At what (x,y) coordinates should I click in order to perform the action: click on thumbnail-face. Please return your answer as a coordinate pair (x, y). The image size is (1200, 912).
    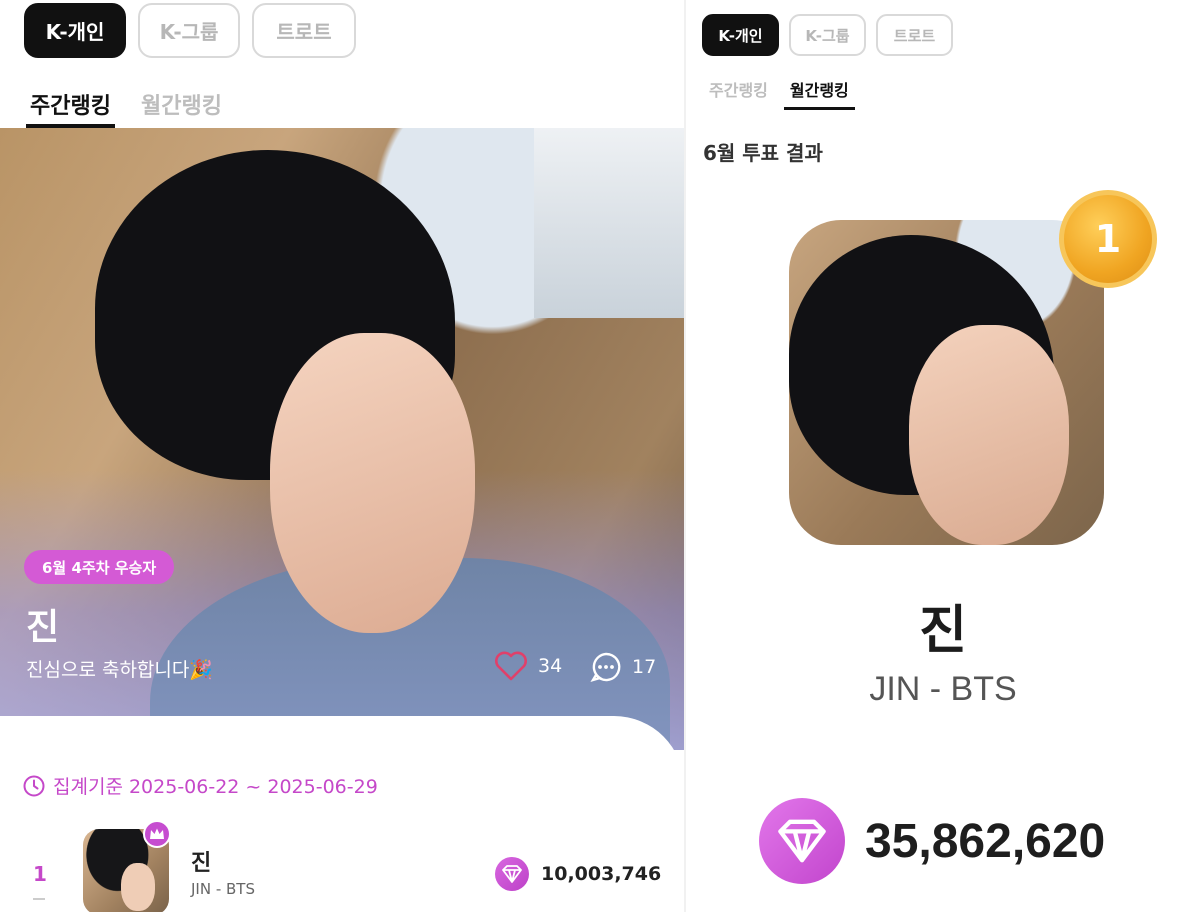
    Looking at the image, I should click on (138, 887).